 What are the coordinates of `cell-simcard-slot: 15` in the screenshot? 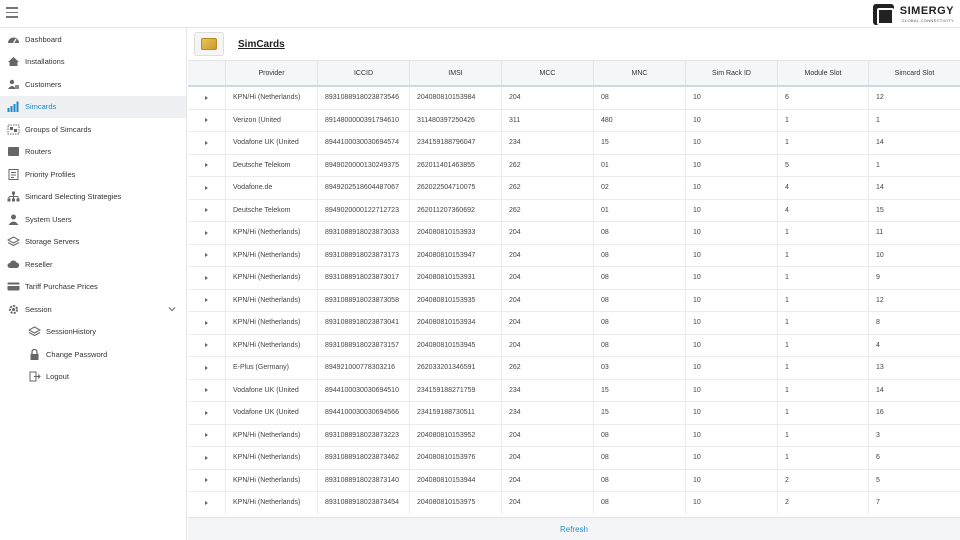 It's located at (880, 210).